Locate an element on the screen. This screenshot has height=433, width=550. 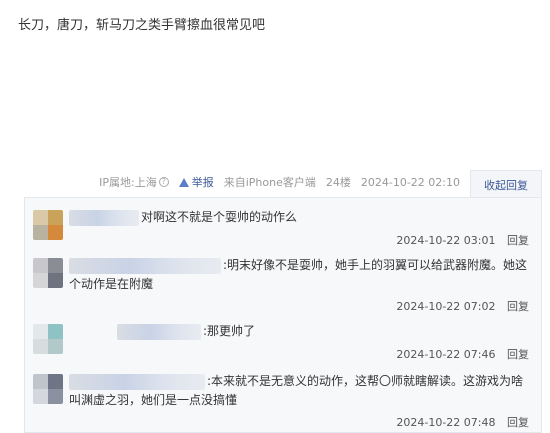
reply-time: 2024-10-22 03:01 is located at coordinates (446, 240).